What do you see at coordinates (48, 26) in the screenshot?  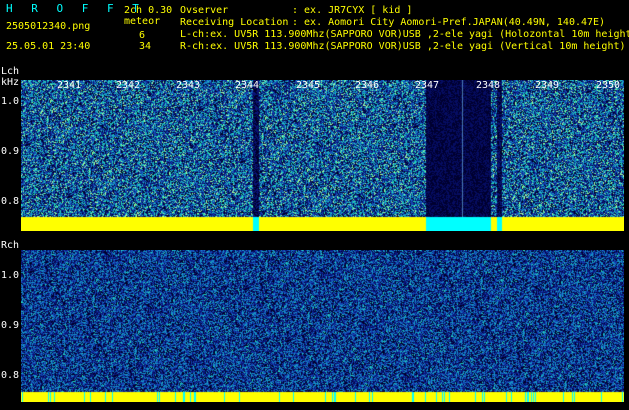 I see `filename-label: 2505012340.png` at bounding box center [48, 26].